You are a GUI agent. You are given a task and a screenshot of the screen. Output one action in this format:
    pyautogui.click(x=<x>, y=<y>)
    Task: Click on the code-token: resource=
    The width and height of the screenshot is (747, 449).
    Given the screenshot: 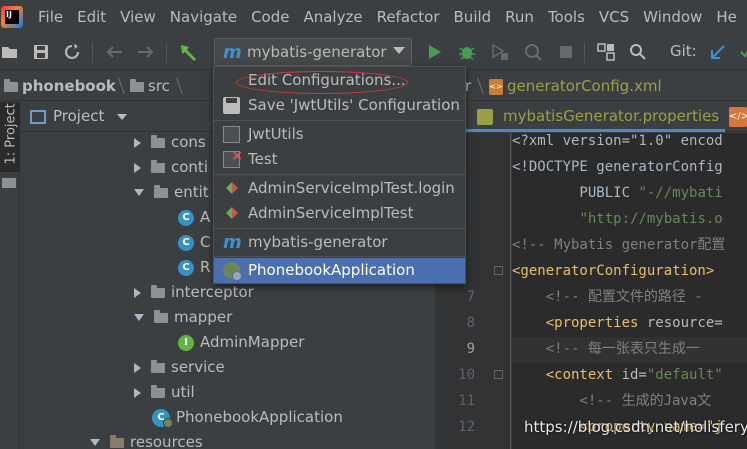 What is the action you would take?
    pyautogui.click(x=684, y=323)
    